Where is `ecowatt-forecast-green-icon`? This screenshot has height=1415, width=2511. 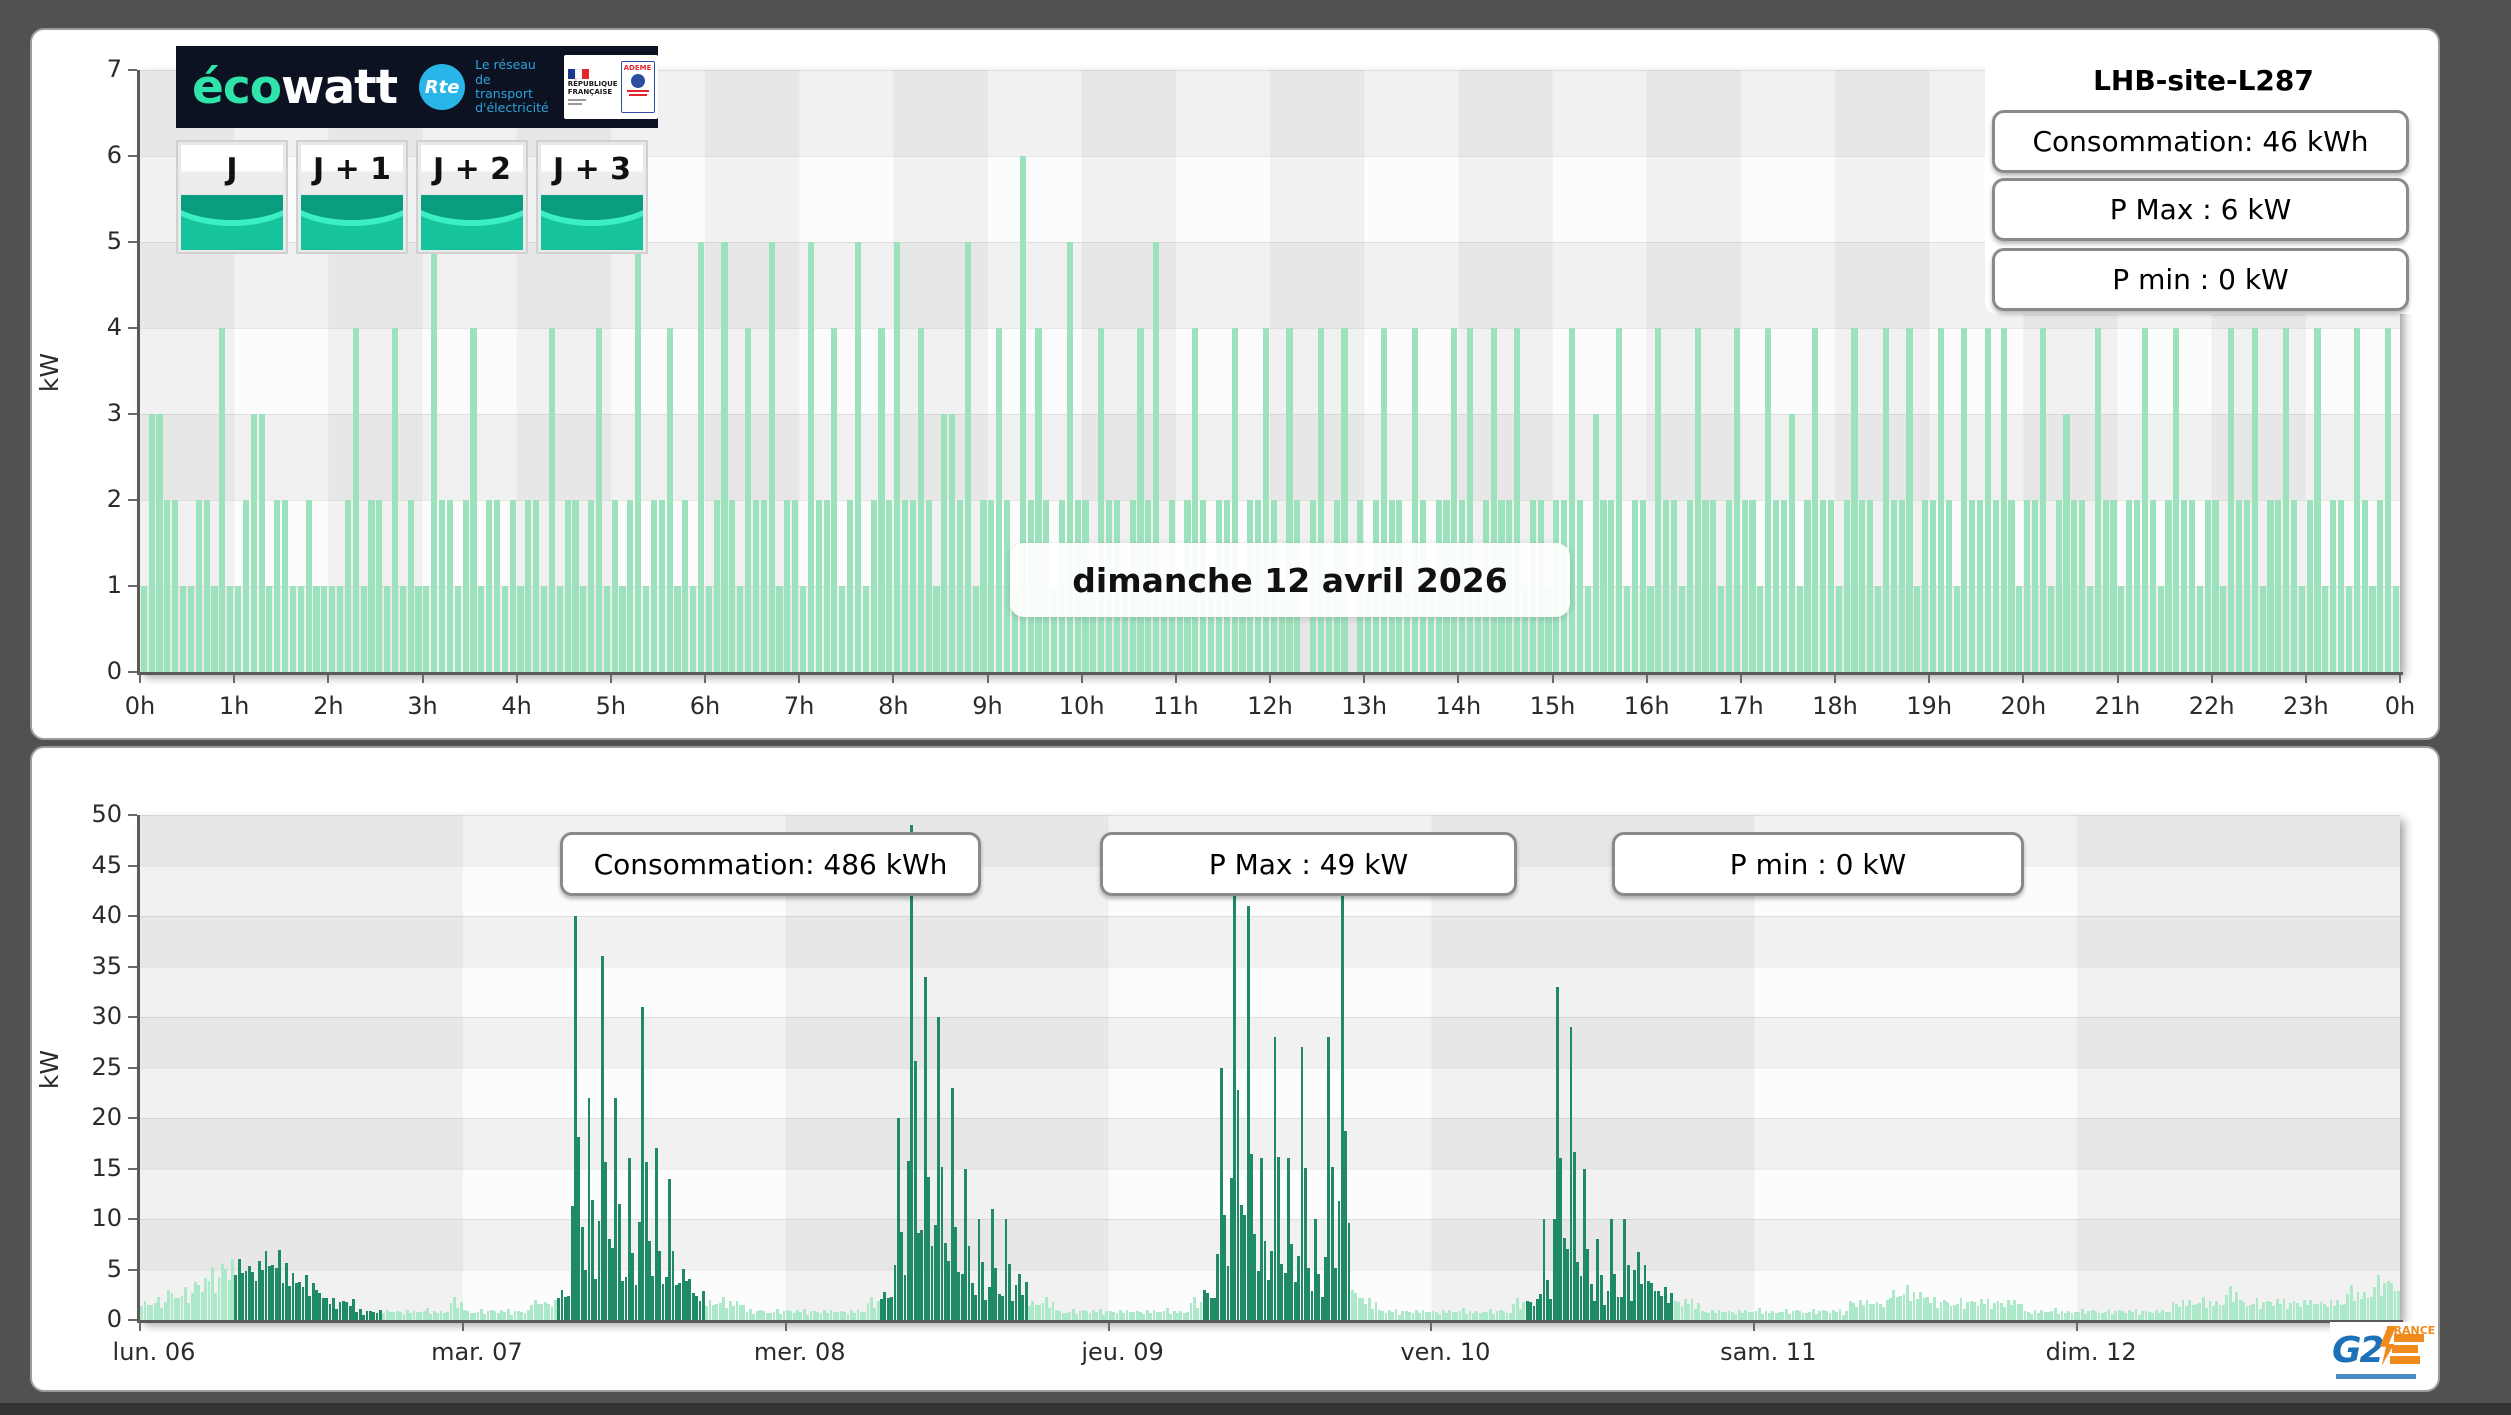 ecowatt-forecast-green-icon is located at coordinates (232, 222).